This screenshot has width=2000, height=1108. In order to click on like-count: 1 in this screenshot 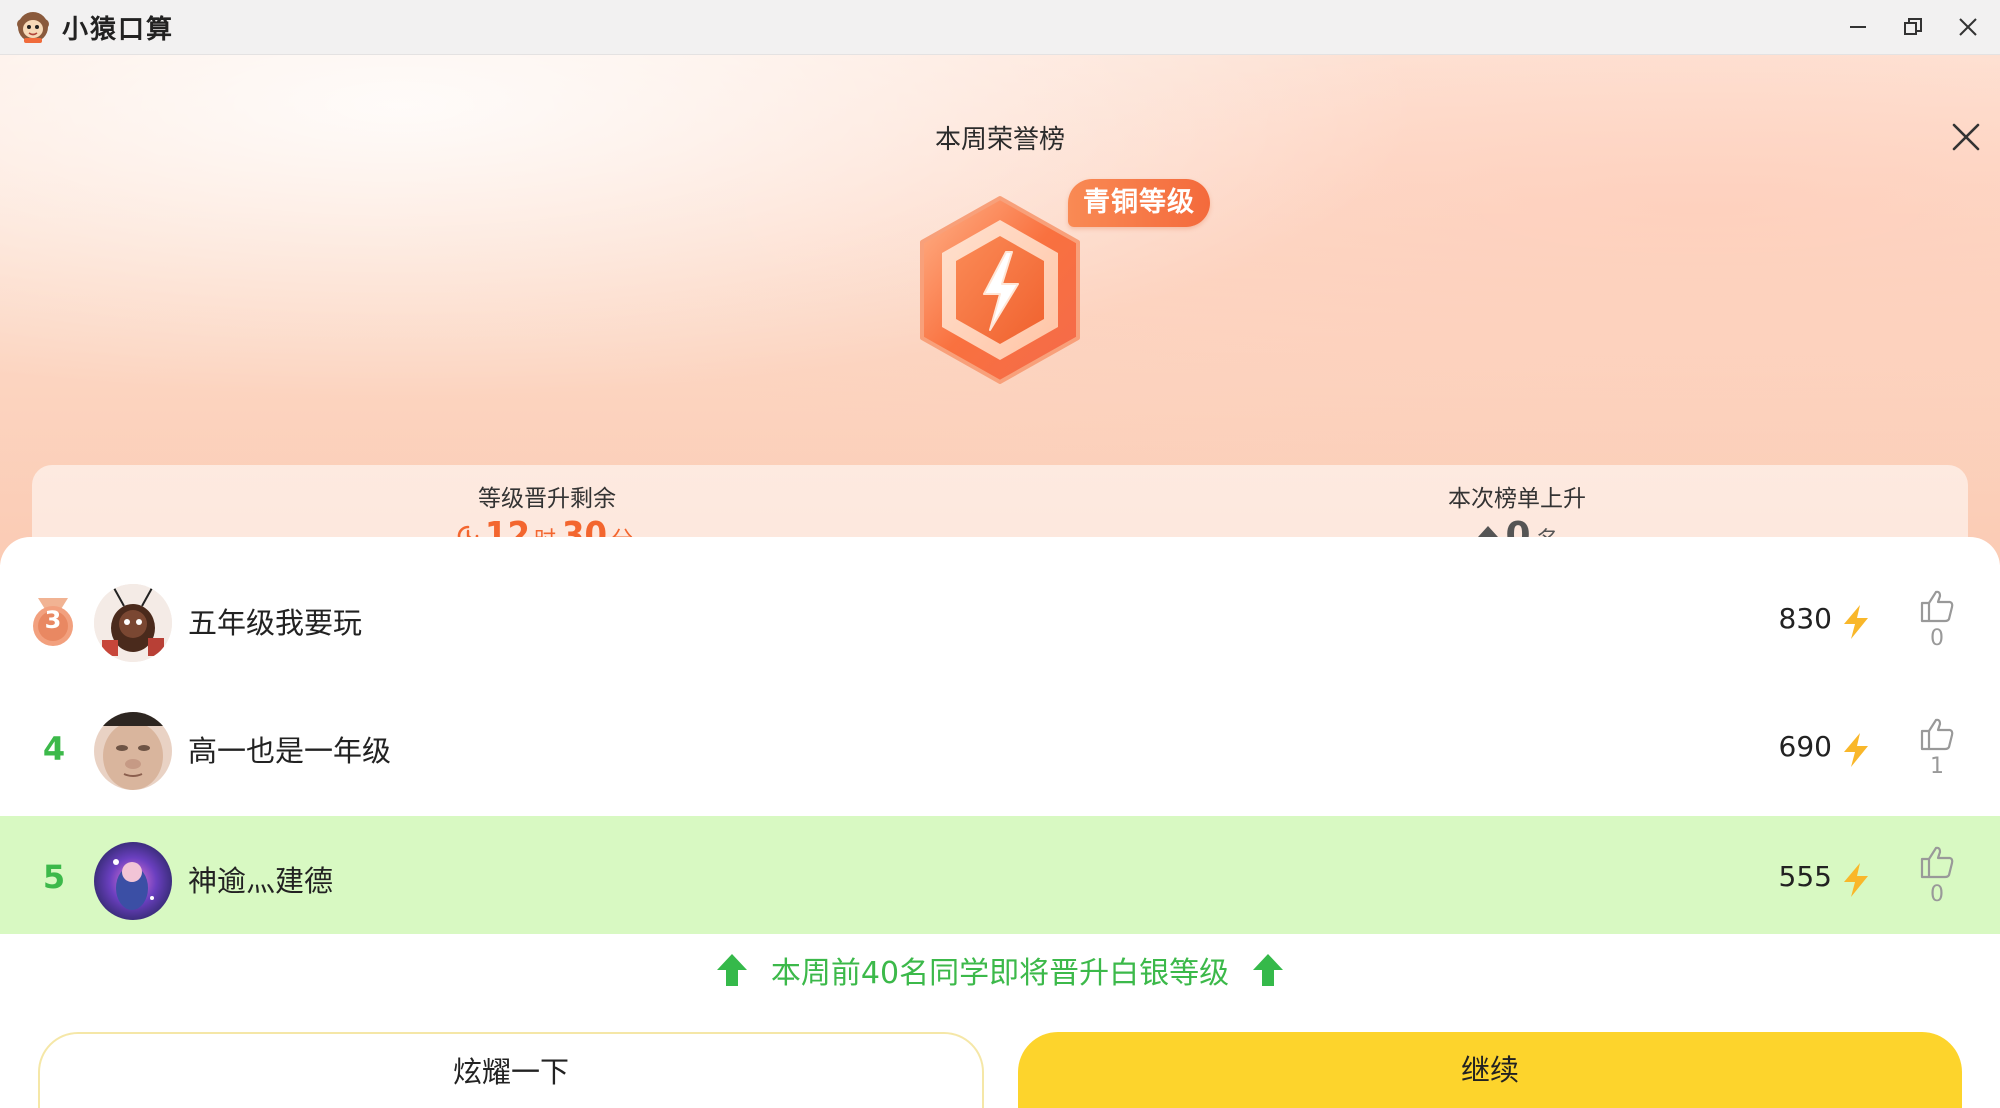, I will do `click(1937, 766)`.